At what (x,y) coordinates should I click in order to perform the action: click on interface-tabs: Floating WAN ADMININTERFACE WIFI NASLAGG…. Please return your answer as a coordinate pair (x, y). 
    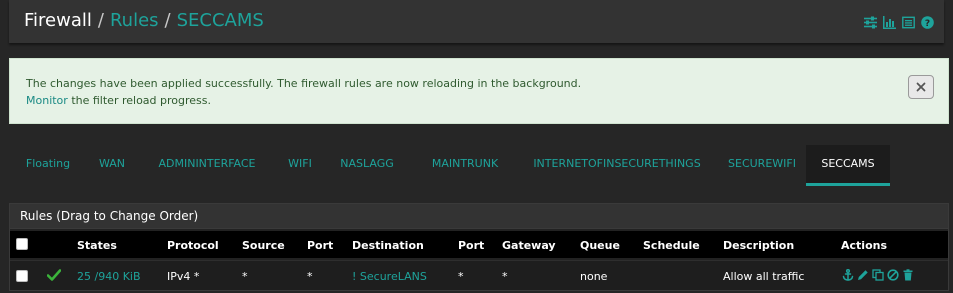
    Looking at the image, I should click on (479, 166).